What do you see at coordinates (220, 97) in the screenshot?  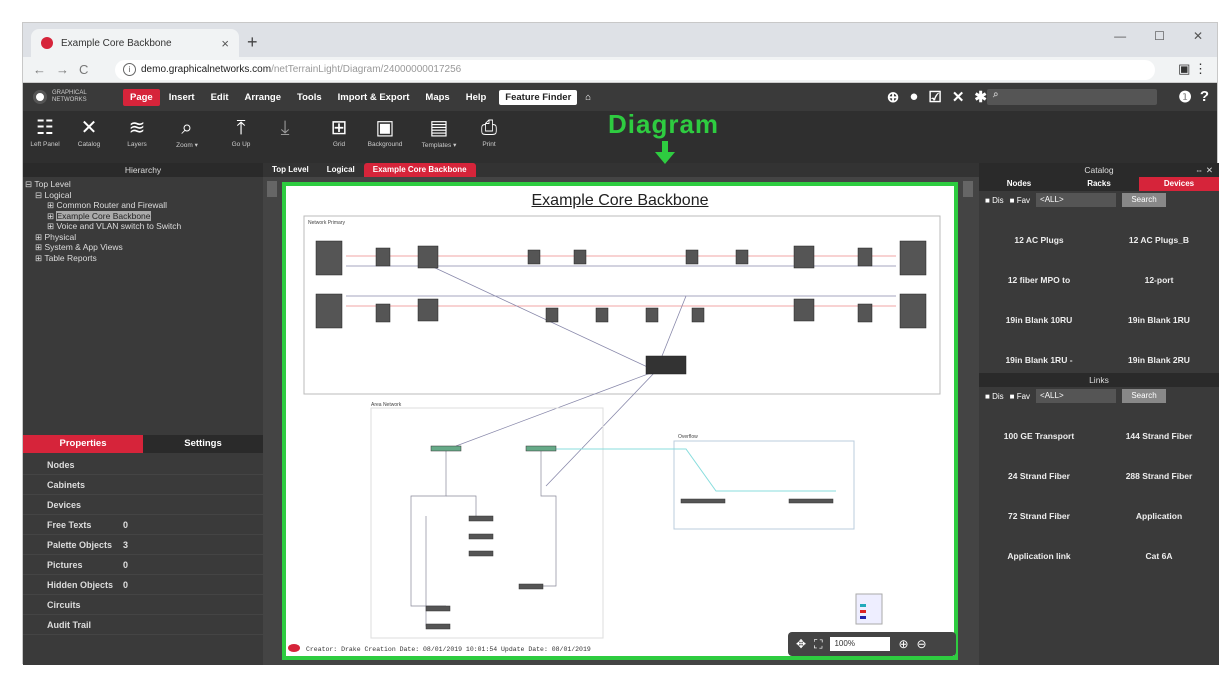 I see `menu-edit: Edit` at bounding box center [220, 97].